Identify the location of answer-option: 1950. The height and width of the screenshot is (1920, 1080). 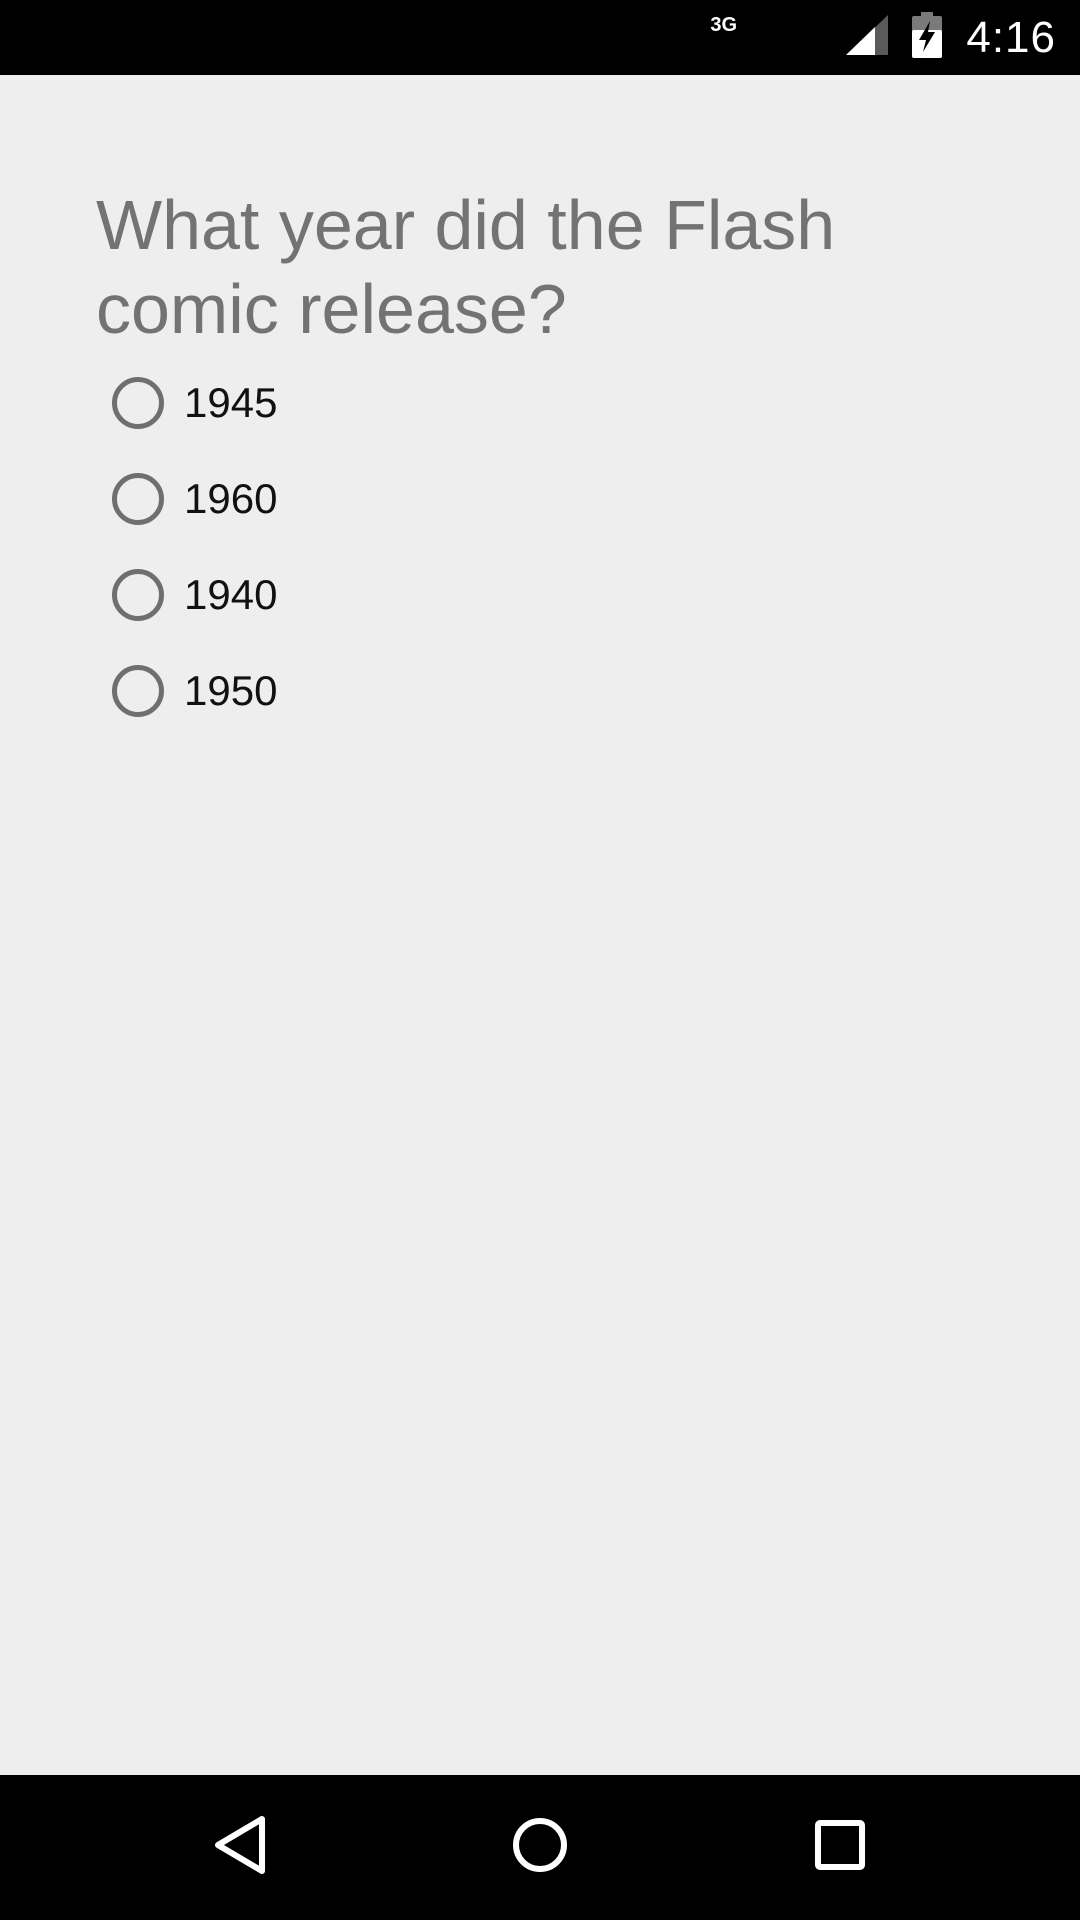
(194, 691).